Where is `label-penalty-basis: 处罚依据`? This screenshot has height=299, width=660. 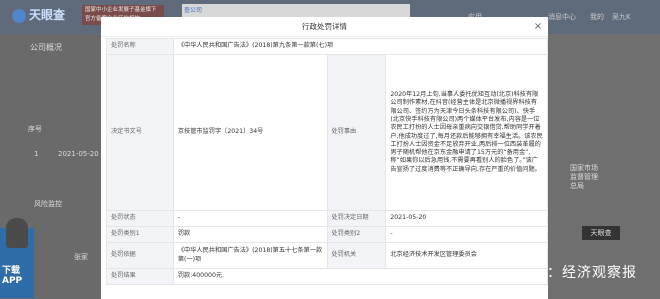
label-penalty-basis: 处罚依据 is located at coordinates (140, 255).